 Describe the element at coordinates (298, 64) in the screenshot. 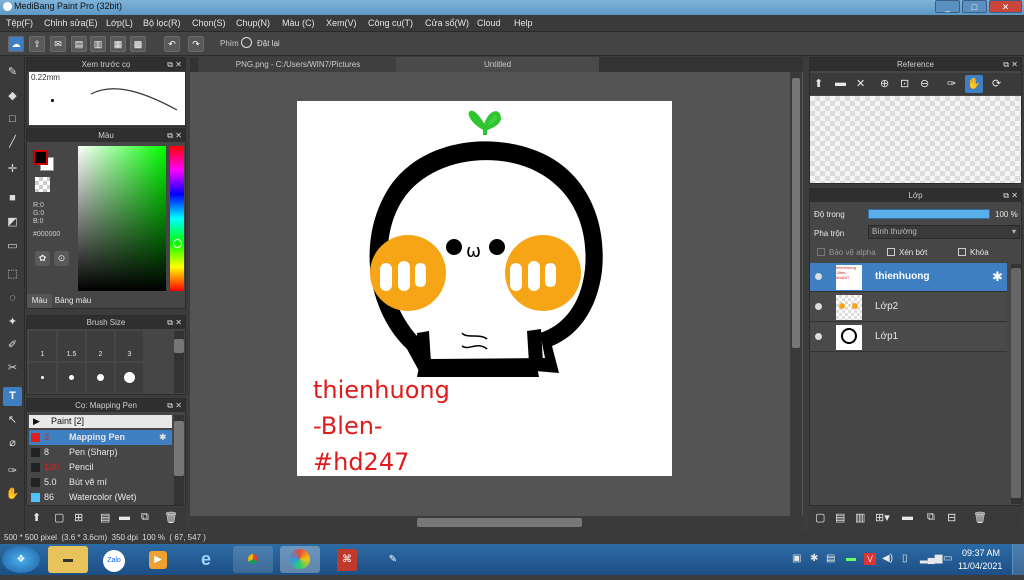

I see `tab-png-file: PNG.png - C:/Users/WIN7/Pictures` at that location.